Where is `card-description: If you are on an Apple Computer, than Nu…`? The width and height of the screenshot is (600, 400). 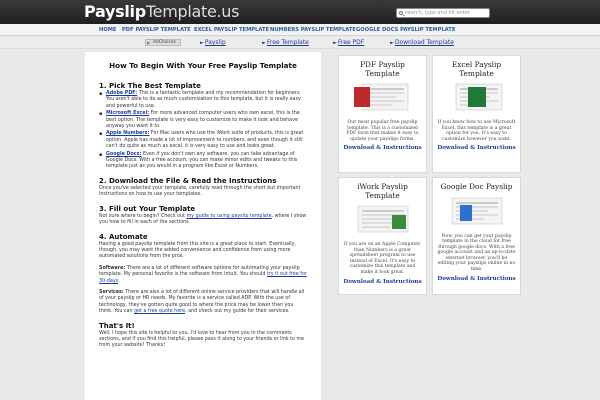
card-description: If you are on an Apple Computer, than Nu… is located at coordinates (382, 258).